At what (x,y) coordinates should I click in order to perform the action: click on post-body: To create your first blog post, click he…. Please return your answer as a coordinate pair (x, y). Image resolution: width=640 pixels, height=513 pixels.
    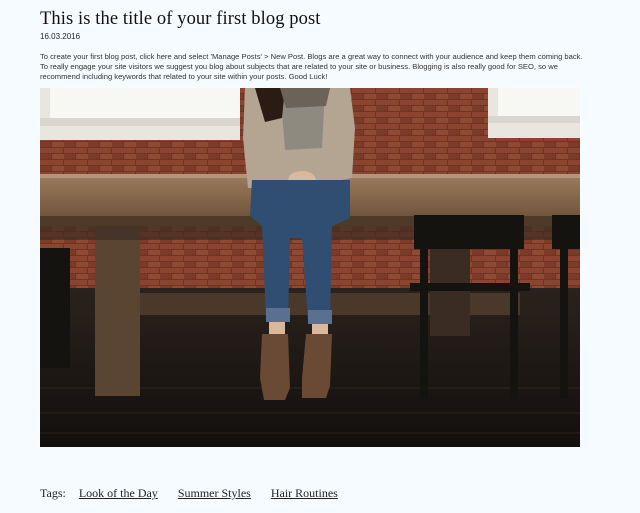
    Looking at the image, I should click on (311, 67).